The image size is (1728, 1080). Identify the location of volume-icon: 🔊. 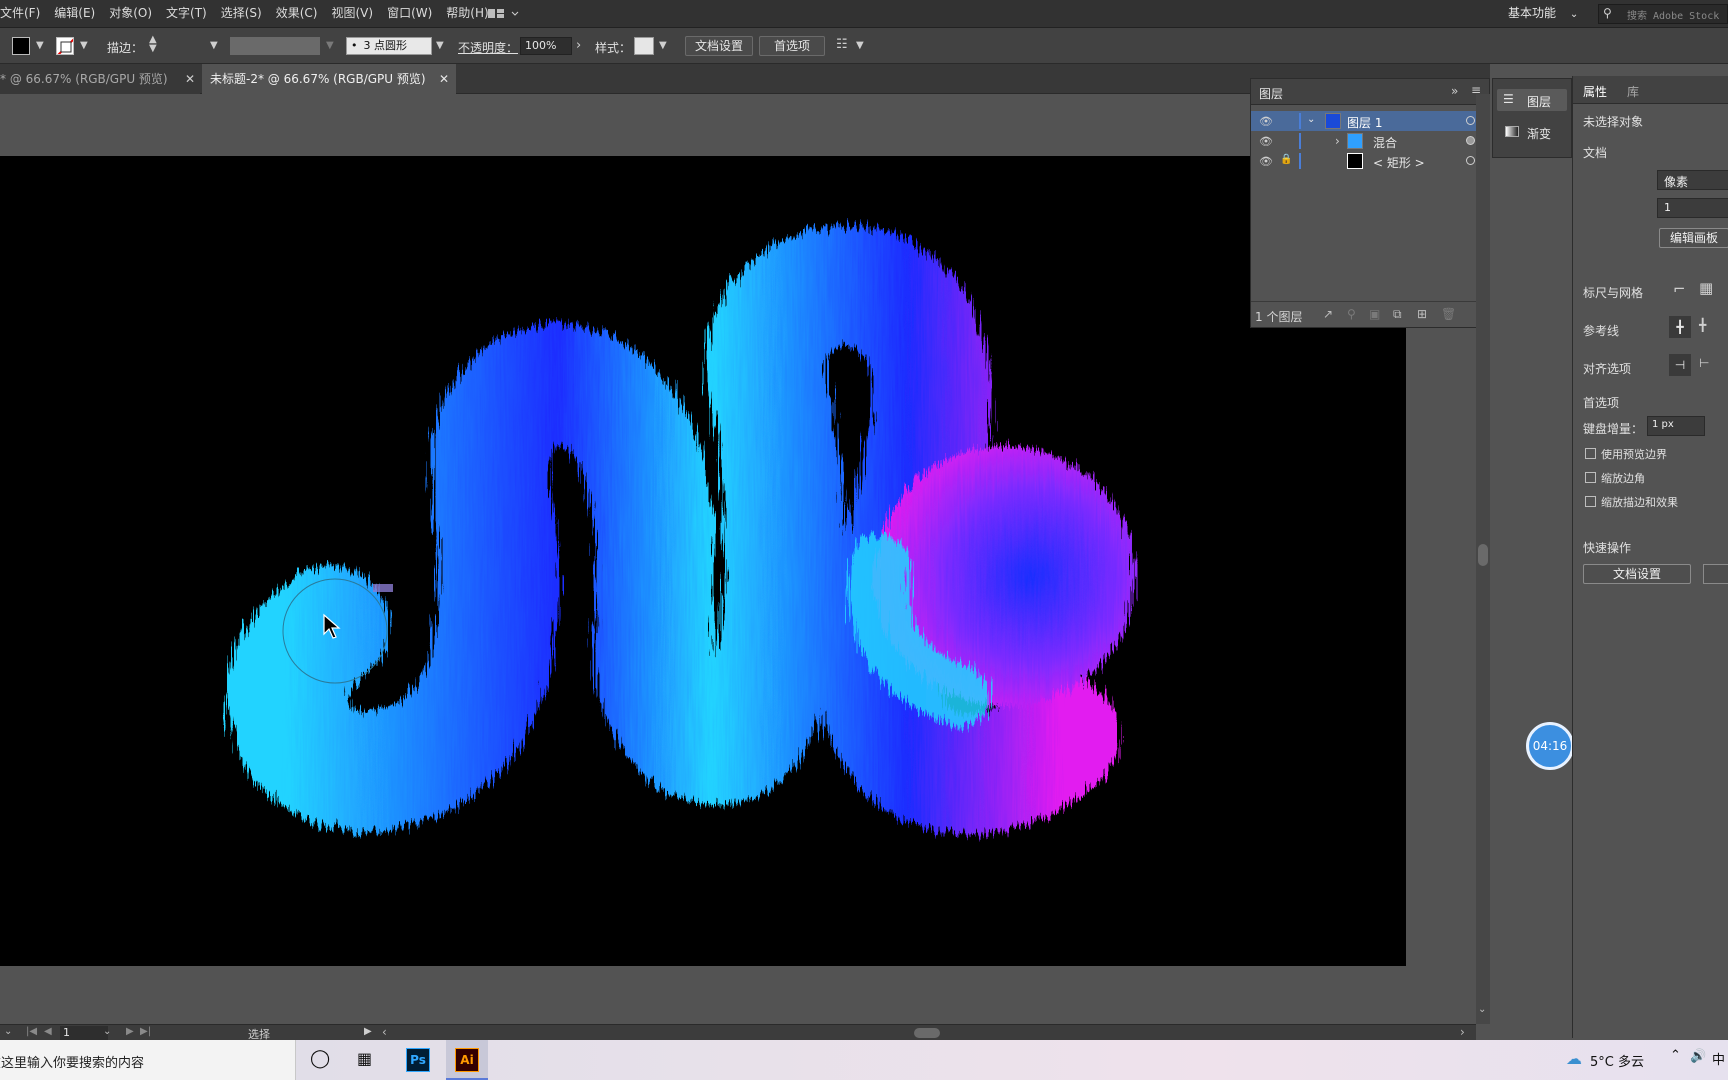
(1698, 1056).